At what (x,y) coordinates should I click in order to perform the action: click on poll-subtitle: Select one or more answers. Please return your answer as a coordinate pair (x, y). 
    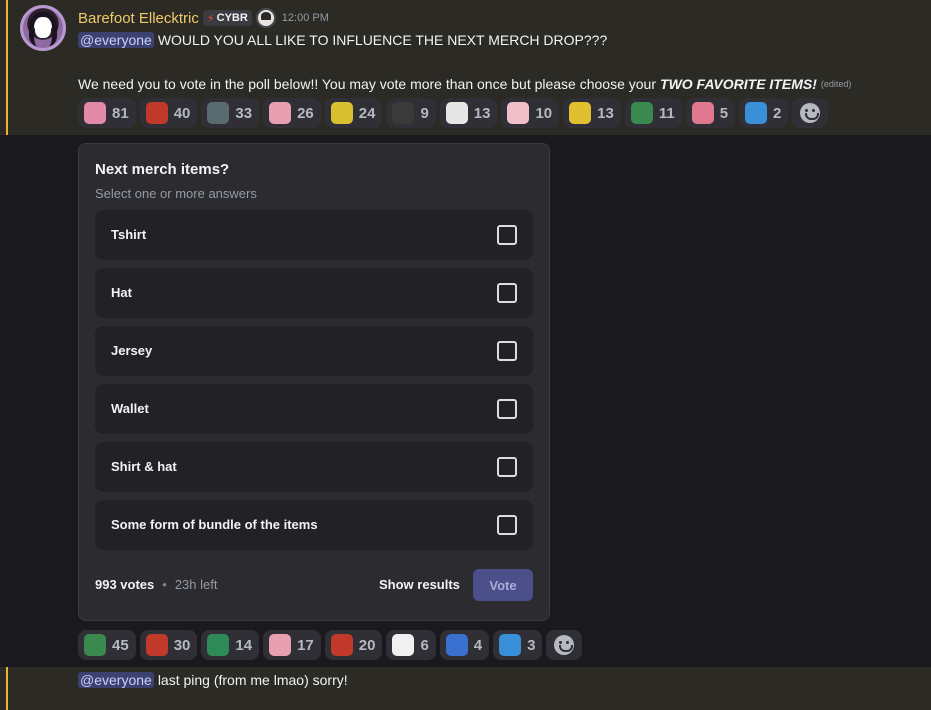
    Looking at the image, I should click on (176, 193).